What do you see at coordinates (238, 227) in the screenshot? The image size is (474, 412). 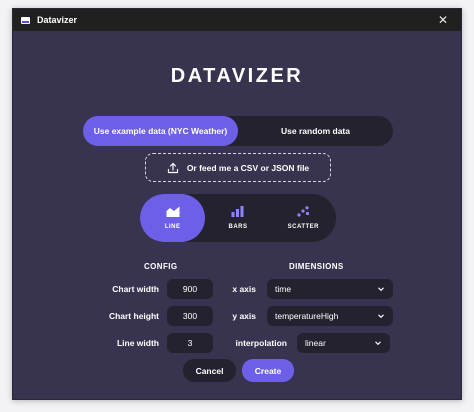 I see `chart-type-bars-label: BARS` at bounding box center [238, 227].